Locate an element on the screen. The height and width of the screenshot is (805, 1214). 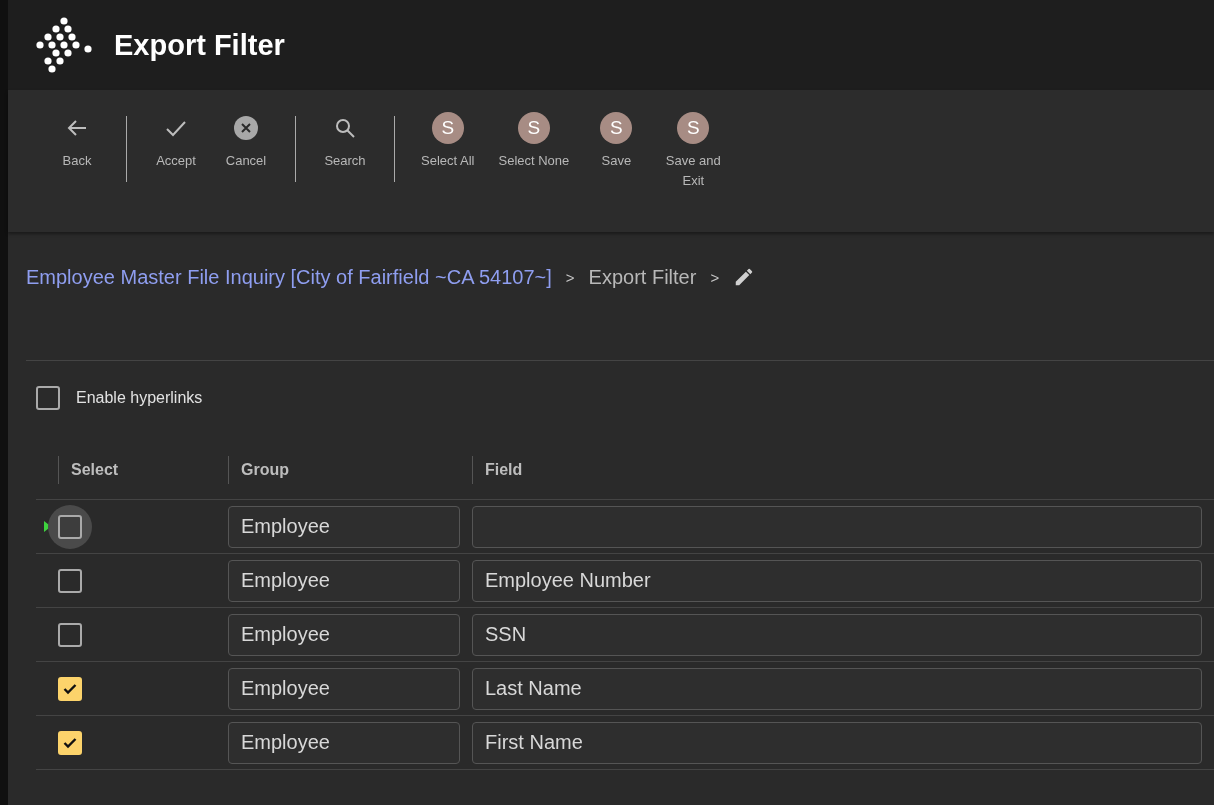
table-row: Employee First Name is located at coordinates (625, 743).